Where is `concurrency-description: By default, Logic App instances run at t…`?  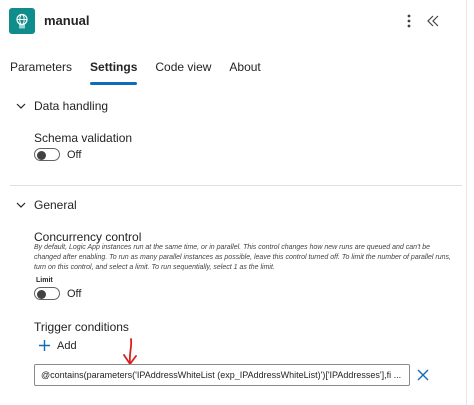 concurrency-description: By default, Logic App instances run at t… is located at coordinates (242, 257).